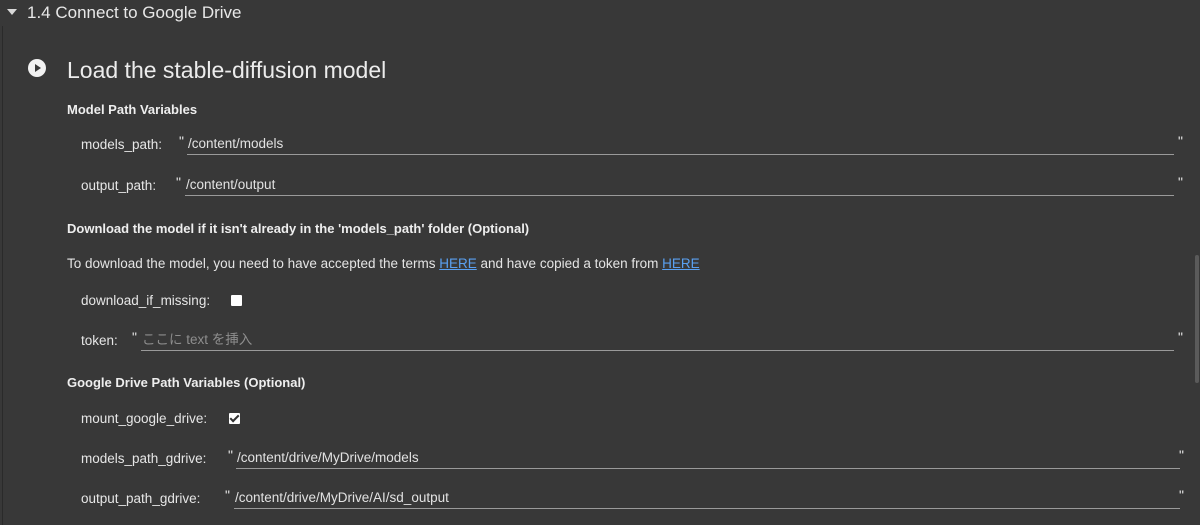 The image size is (1200, 525). What do you see at coordinates (1197, 319) in the screenshot?
I see `scrollbar-thumb` at bounding box center [1197, 319].